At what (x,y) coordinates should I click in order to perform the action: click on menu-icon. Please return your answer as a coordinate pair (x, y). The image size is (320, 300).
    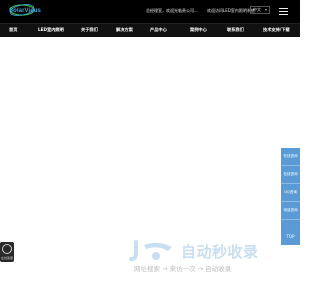
    Looking at the image, I should click on (283, 11).